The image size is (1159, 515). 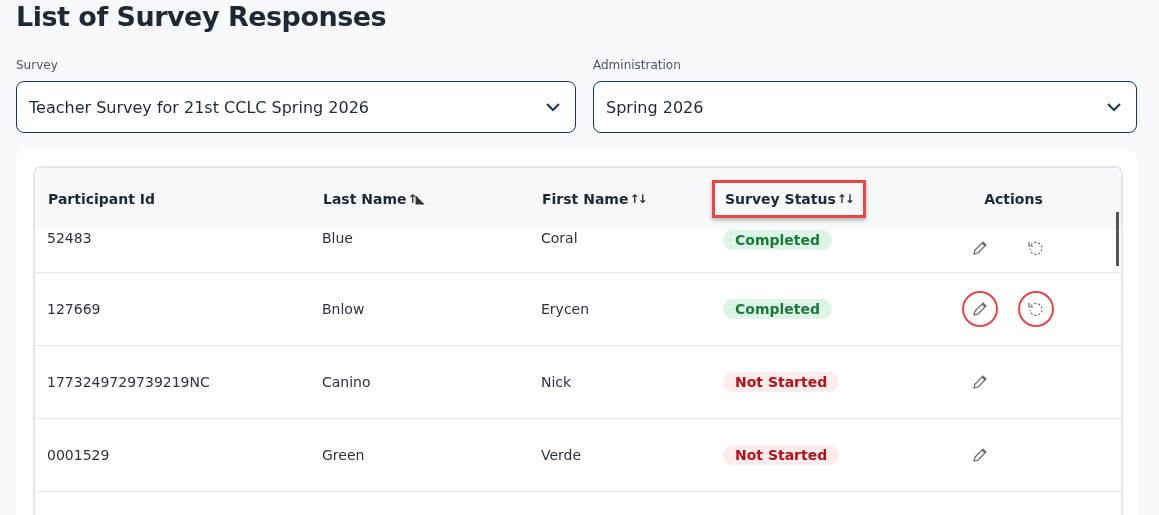 What do you see at coordinates (202, 17) in the screenshot?
I see `page-title: List of Survey Responses` at bounding box center [202, 17].